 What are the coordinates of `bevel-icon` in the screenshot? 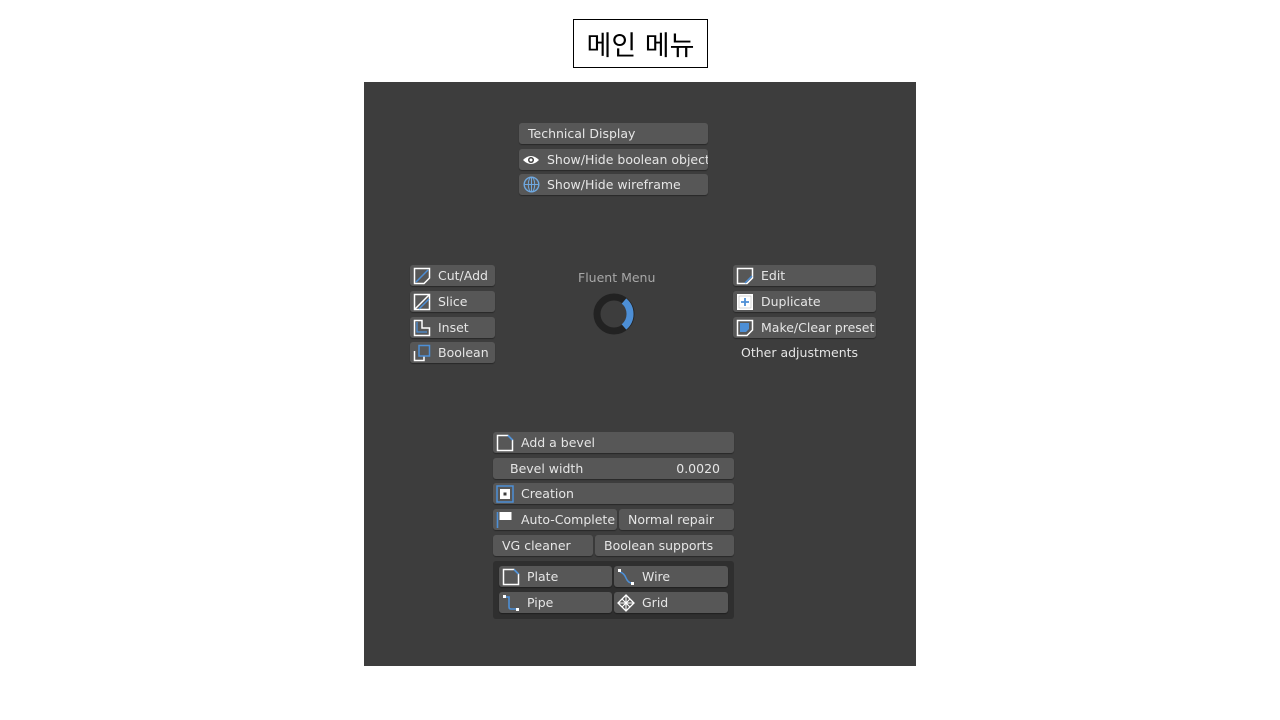 It's located at (505, 443).